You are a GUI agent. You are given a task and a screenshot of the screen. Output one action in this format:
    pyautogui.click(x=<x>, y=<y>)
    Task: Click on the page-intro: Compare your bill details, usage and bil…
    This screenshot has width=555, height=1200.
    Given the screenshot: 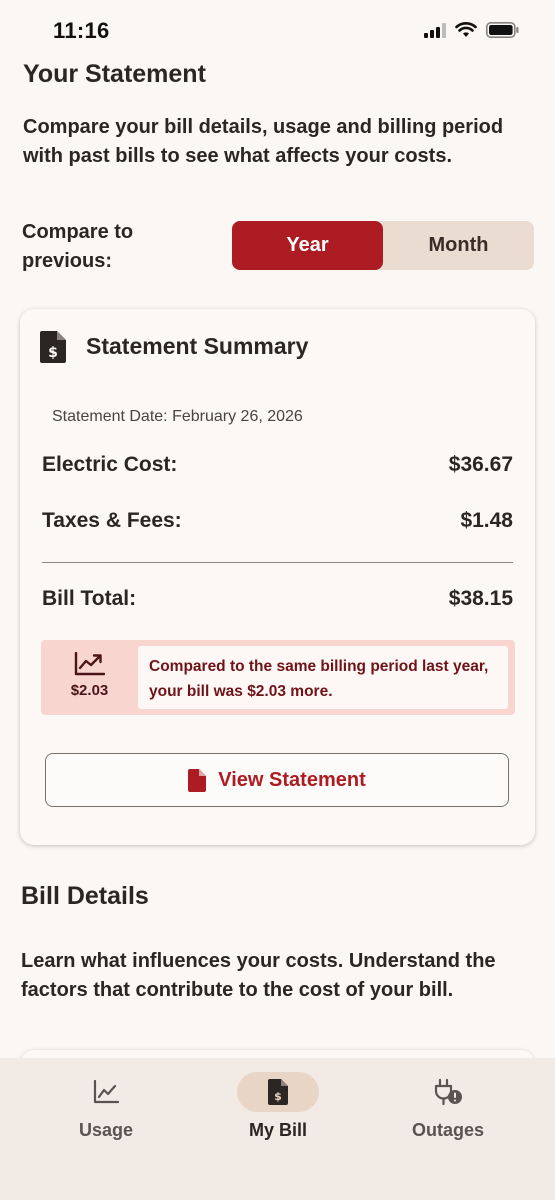 What is the action you would take?
    pyautogui.click(x=263, y=141)
    